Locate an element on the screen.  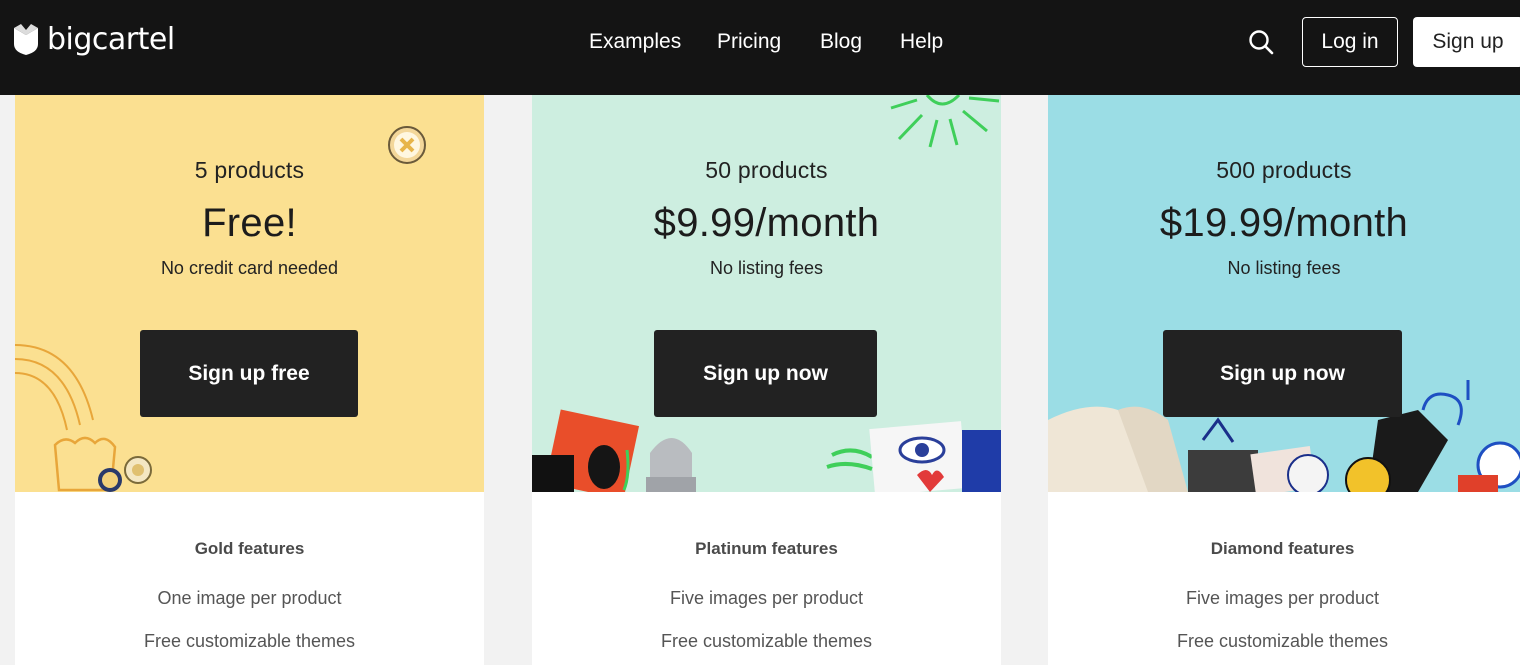
features-title: Diamond features is located at coordinates (1282, 548).